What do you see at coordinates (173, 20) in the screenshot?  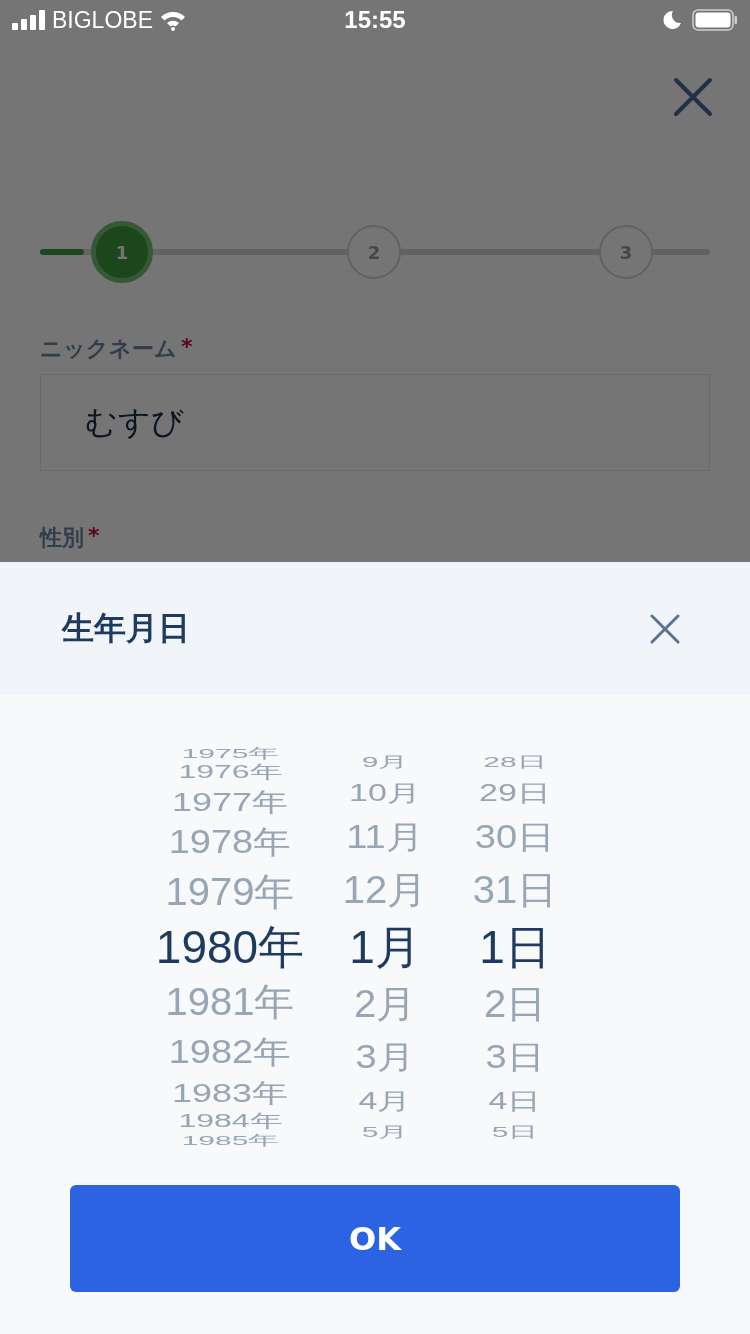 I see `wifi-icon` at bounding box center [173, 20].